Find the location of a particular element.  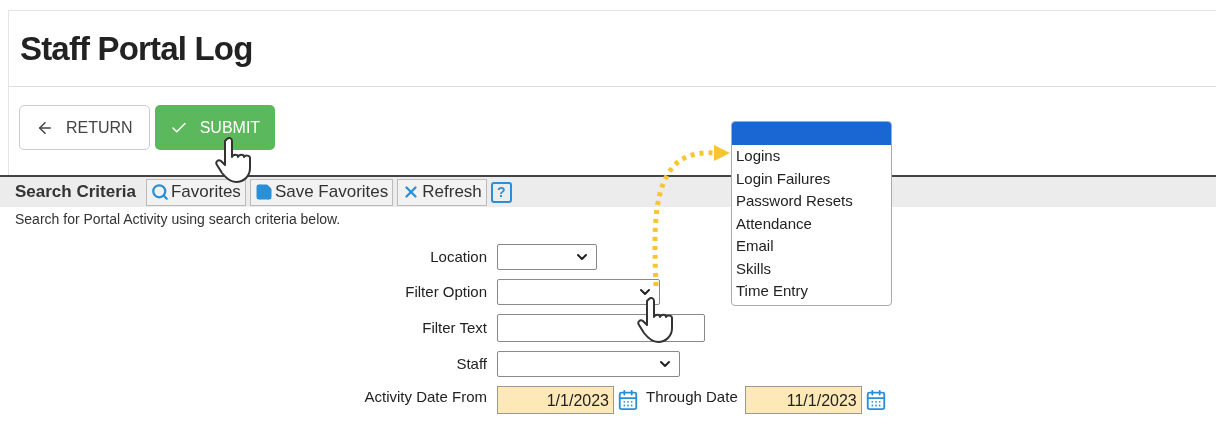

dropdown-option: Skills is located at coordinates (811, 268).